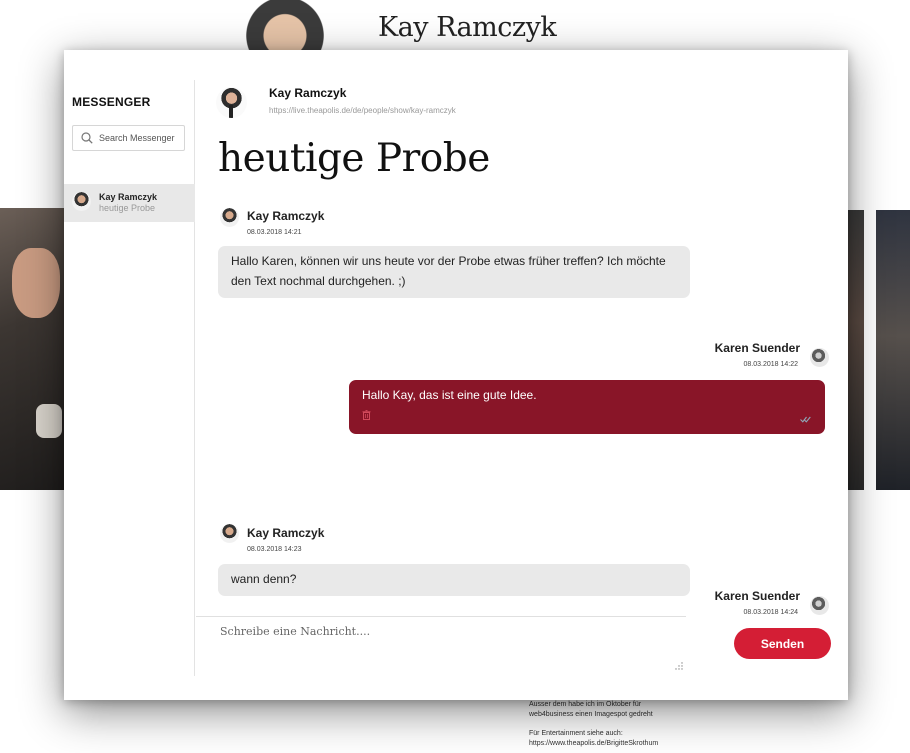 The width and height of the screenshot is (910, 753). What do you see at coordinates (129, 378) in the screenshot?
I see `messenger-sidebar: MESSENGER Kay Ramczyk heutige Probe` at bounding box center [129, 378].